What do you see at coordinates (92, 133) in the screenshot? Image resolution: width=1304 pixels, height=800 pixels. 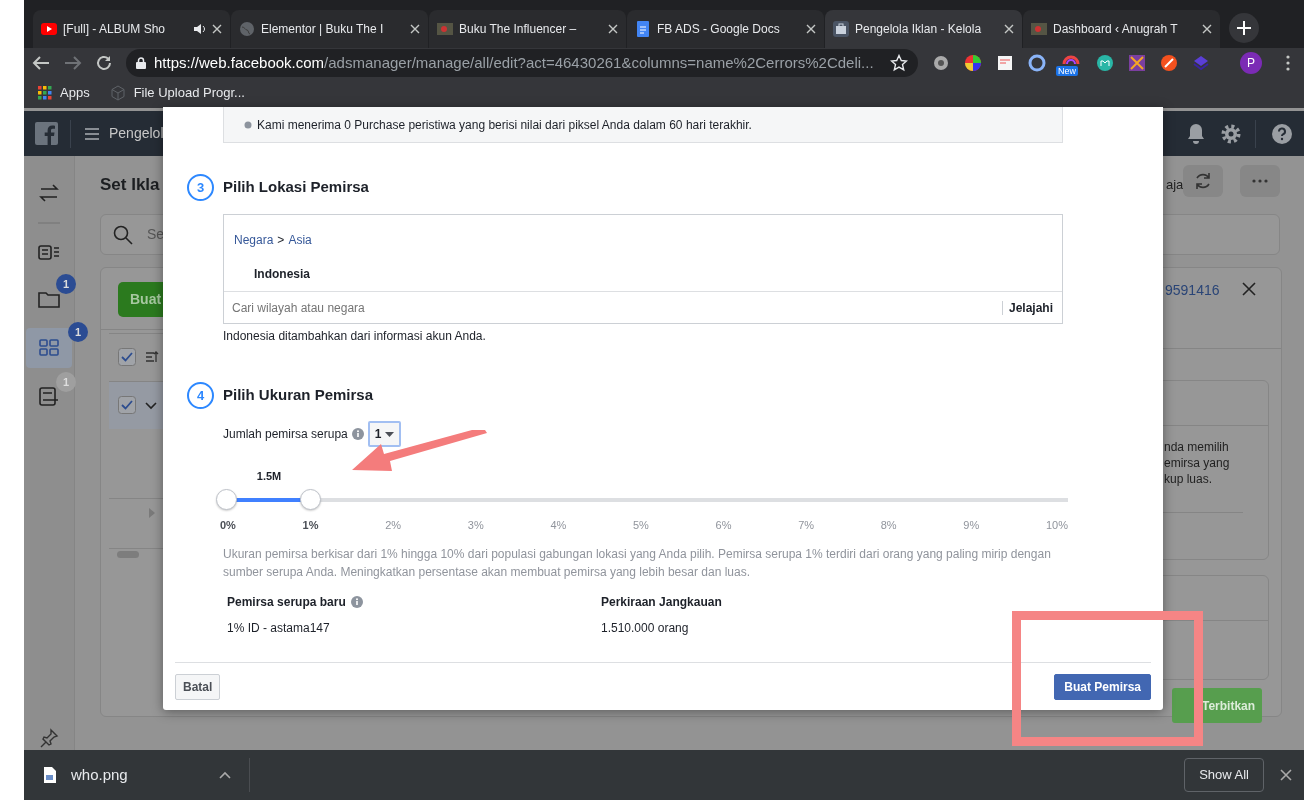 I see `menu-icon` at bounding box center [92, 133].